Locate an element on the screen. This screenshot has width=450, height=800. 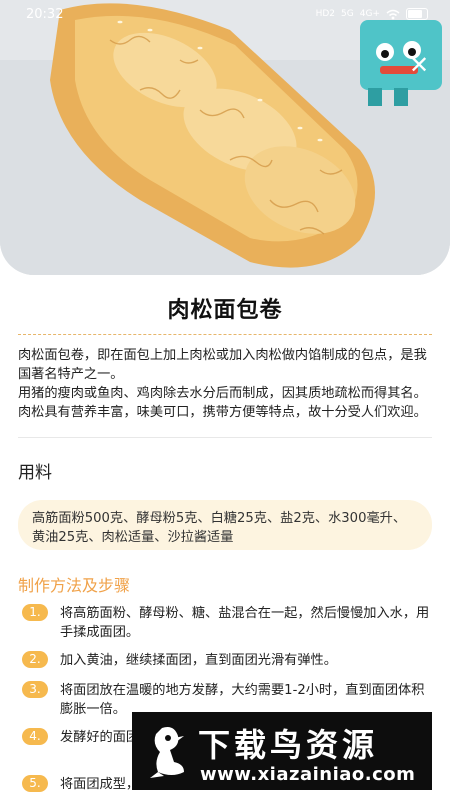
battery-icon is located at coordinates (417, 14).